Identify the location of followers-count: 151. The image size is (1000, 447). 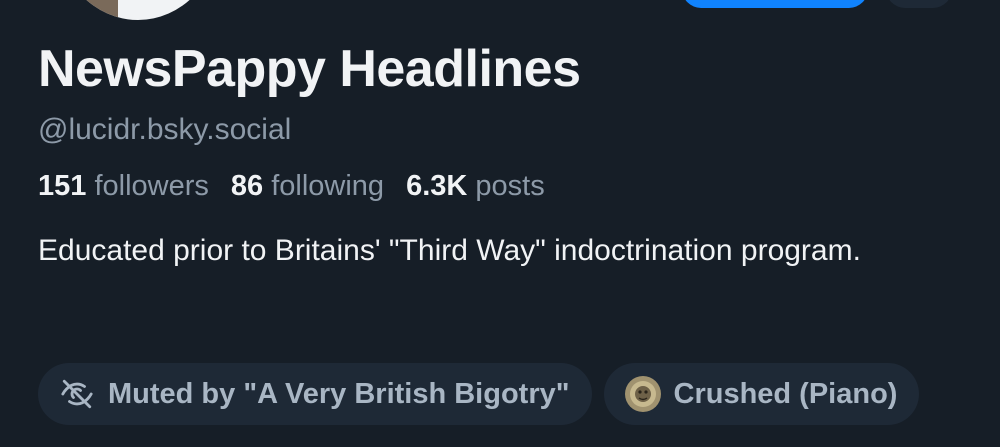
(62, 186).